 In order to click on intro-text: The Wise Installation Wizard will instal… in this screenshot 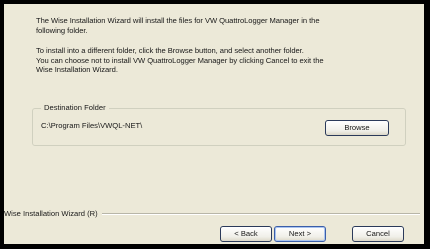, I will do `click(178, 25)`.